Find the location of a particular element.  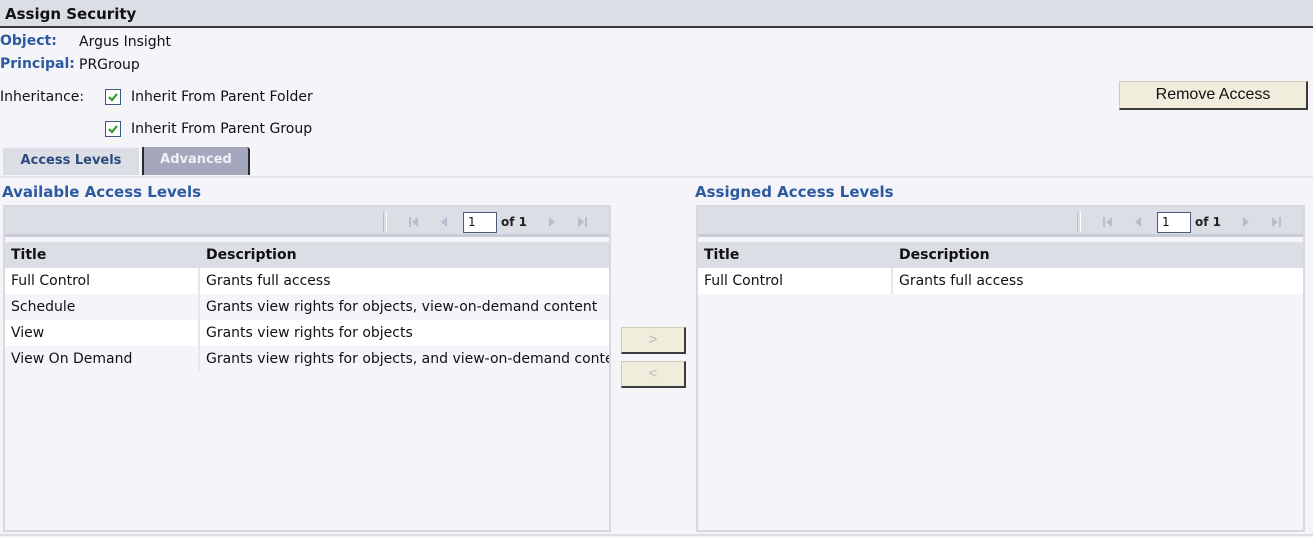

move-left-button: < is located at coordinates (653, 374).